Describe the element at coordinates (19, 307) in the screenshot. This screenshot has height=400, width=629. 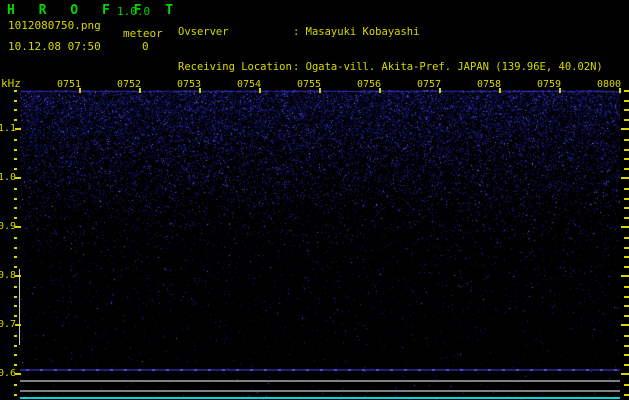
I see `left-marker-line` at that location.